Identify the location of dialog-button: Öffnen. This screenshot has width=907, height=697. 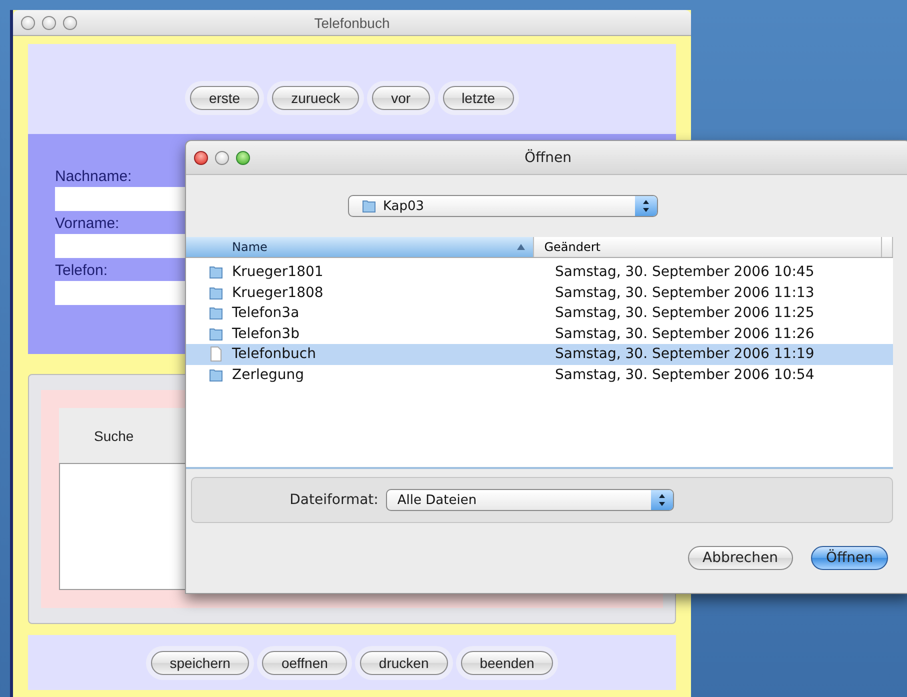
(849, 558).